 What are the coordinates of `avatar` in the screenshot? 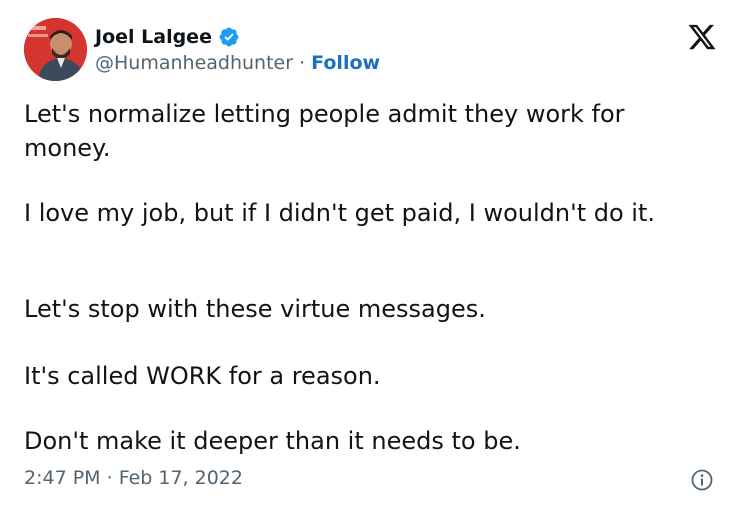 It's located at (55, 49).